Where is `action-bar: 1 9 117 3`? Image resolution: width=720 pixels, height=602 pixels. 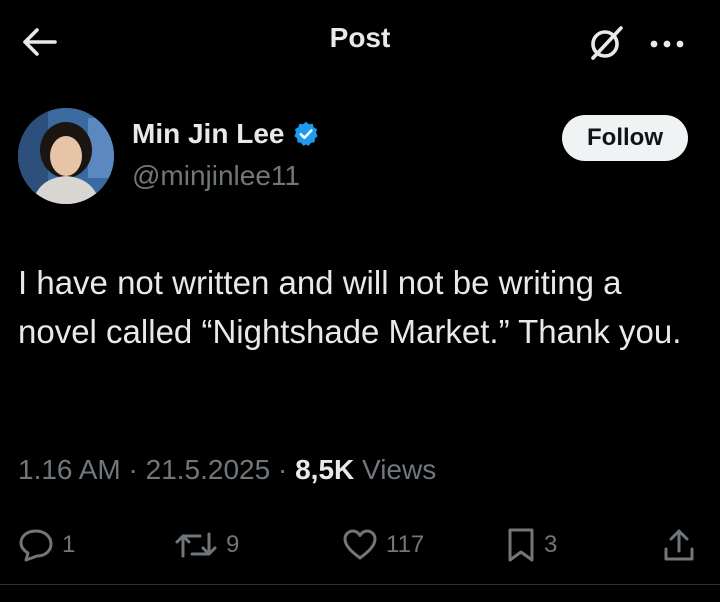
action-bar: 1 9 117 3 is located at coordinates (360, 545).